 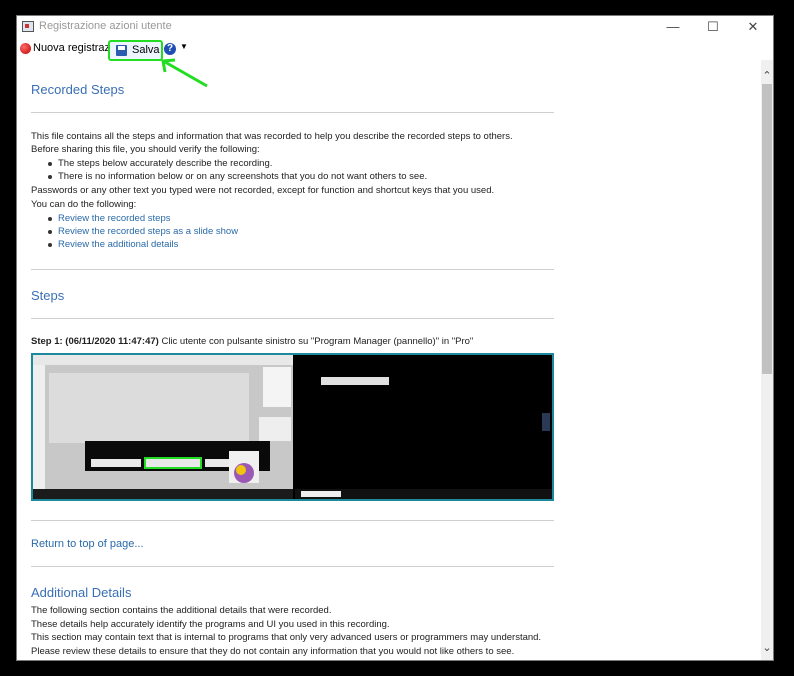 I want to click on review-steps-link: Review the recorded steps, so click(x=108, y=218).